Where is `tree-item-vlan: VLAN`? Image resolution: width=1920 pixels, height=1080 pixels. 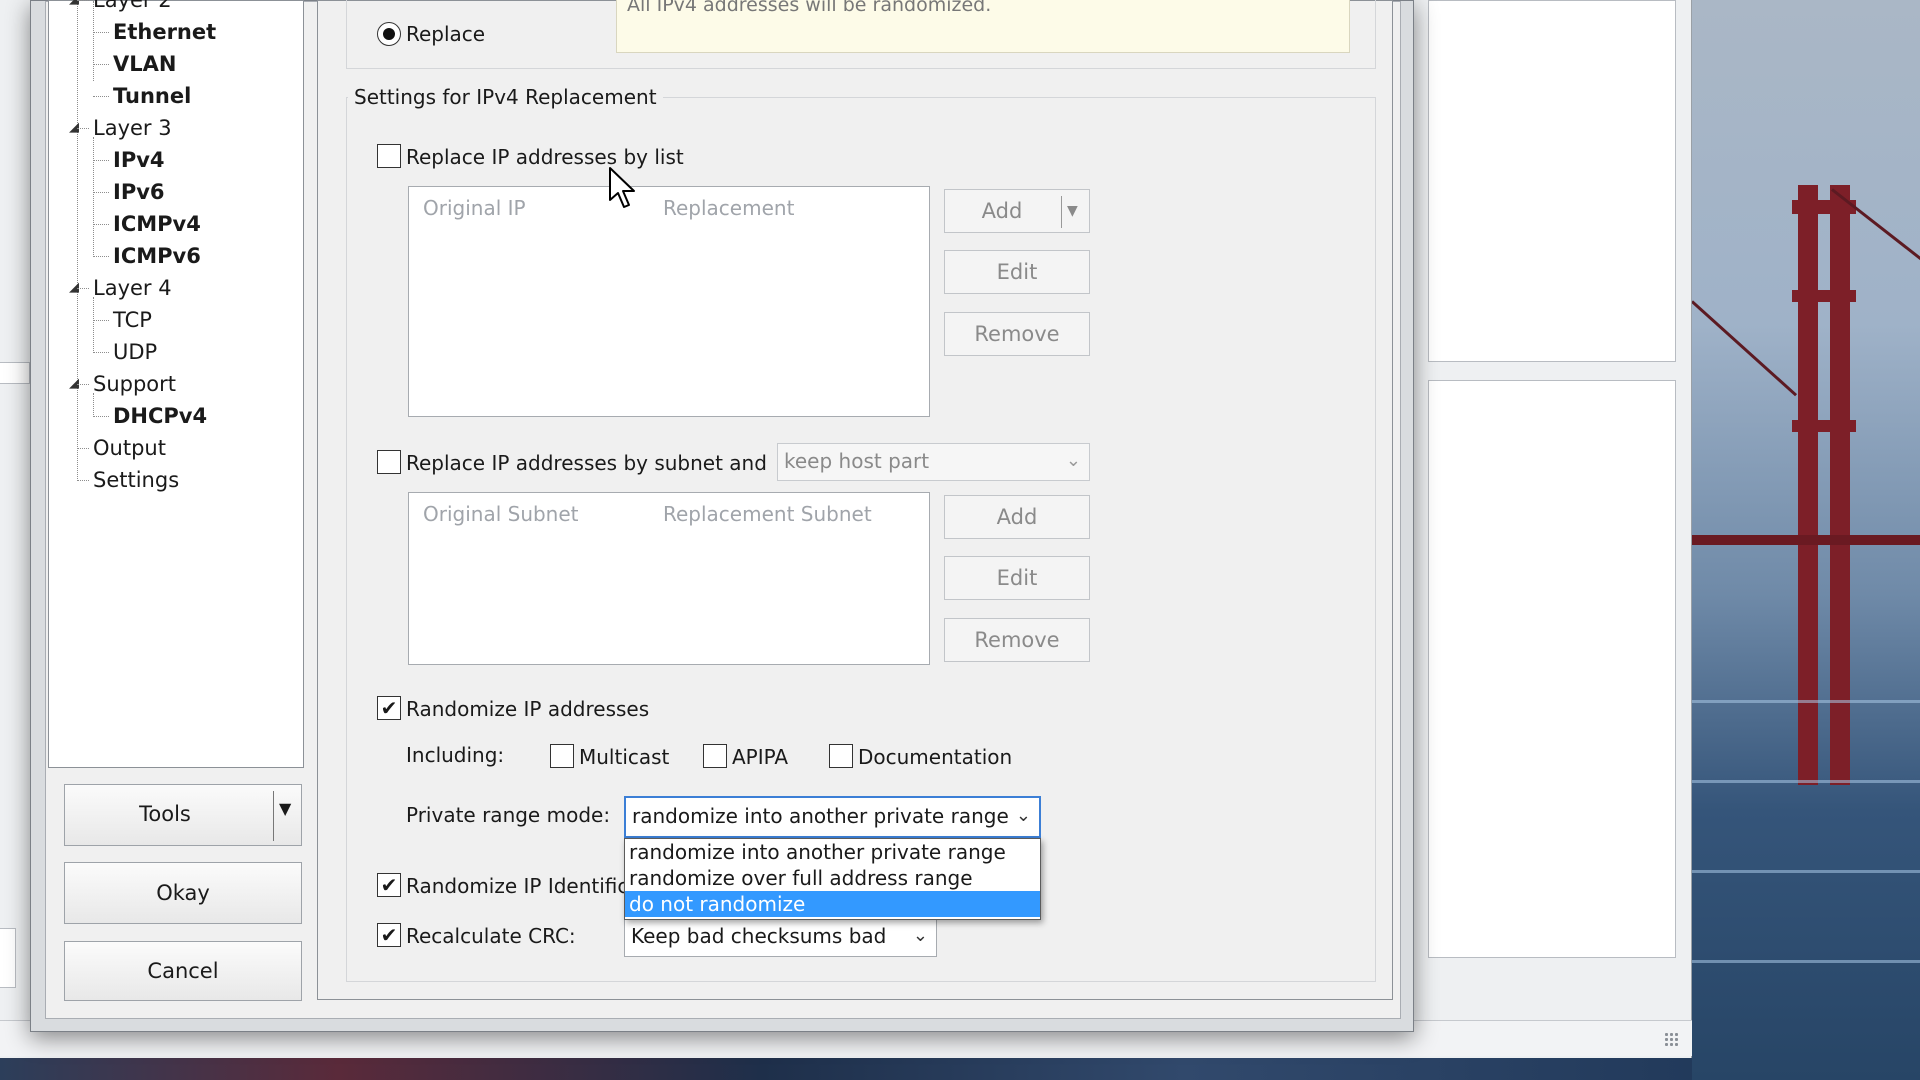 tree-item-vlan: VLAN is located at coordinates (144, 64).